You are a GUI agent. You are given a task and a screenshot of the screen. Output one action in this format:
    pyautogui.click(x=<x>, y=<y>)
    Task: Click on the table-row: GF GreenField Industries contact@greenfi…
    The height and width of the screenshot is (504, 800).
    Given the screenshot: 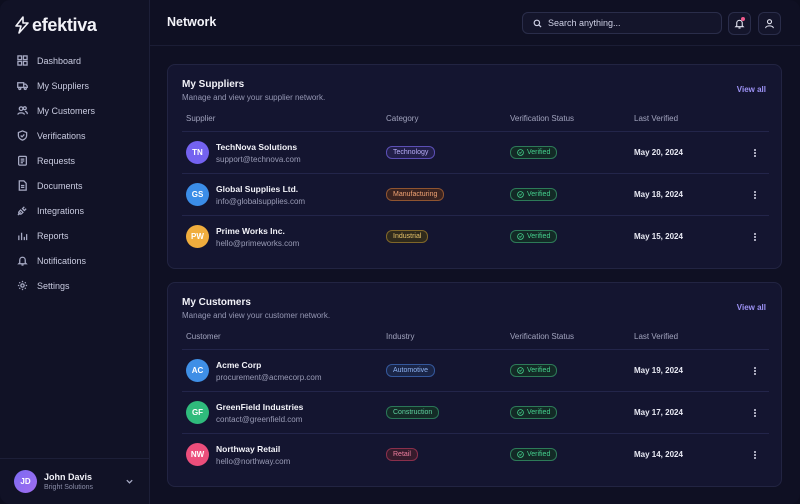 What is the action you would take?
    pyautogui.click(x=475, y=412)
    